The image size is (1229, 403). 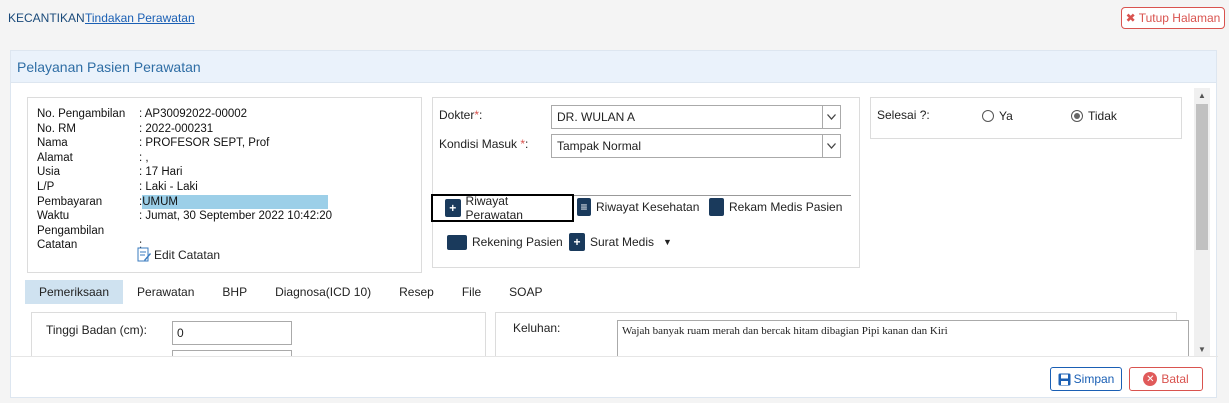 I want to click on patient-row: Pembayaran: UMUM, so click(x=184, y=202).